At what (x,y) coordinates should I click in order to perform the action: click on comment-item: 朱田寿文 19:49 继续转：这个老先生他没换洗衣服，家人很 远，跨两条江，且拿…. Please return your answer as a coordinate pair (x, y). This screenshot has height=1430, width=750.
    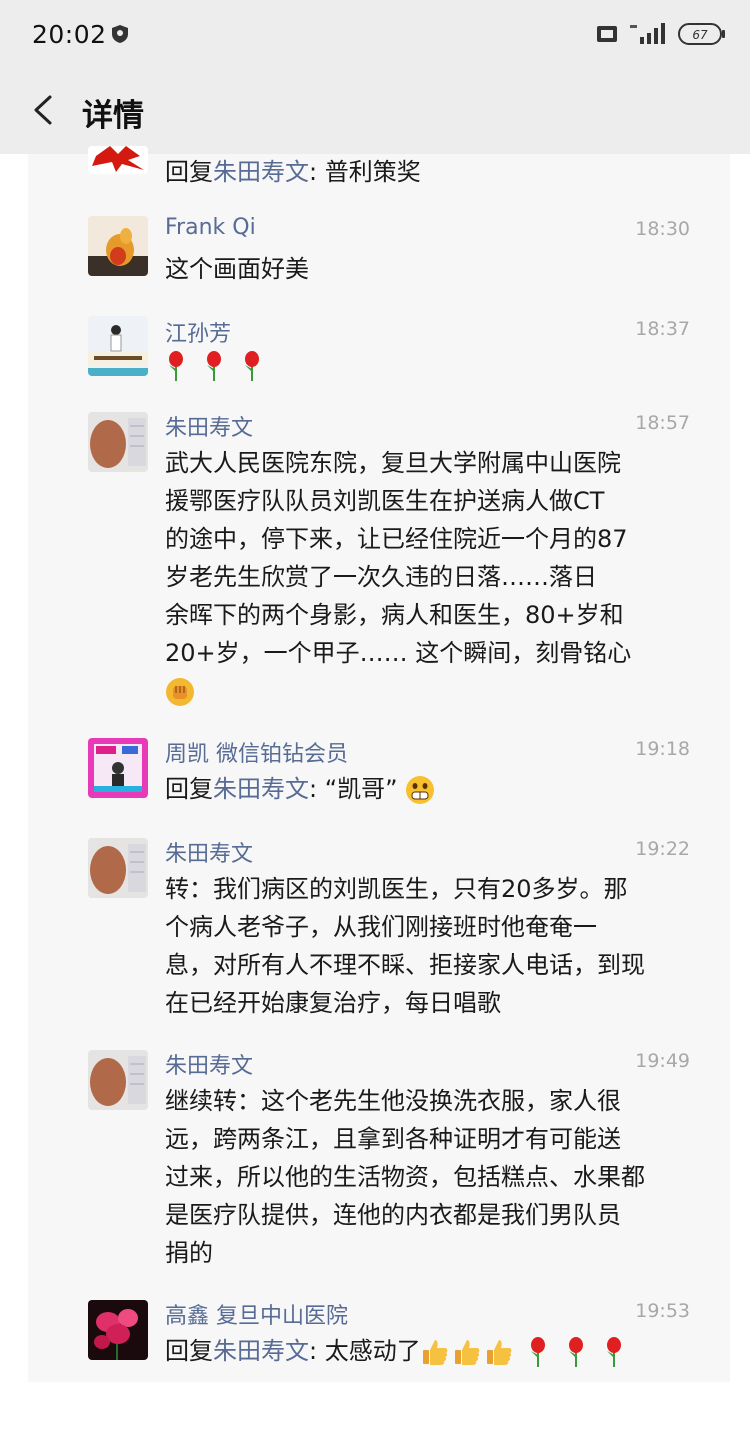
    Looking at the image, I should click on (379, 1156).